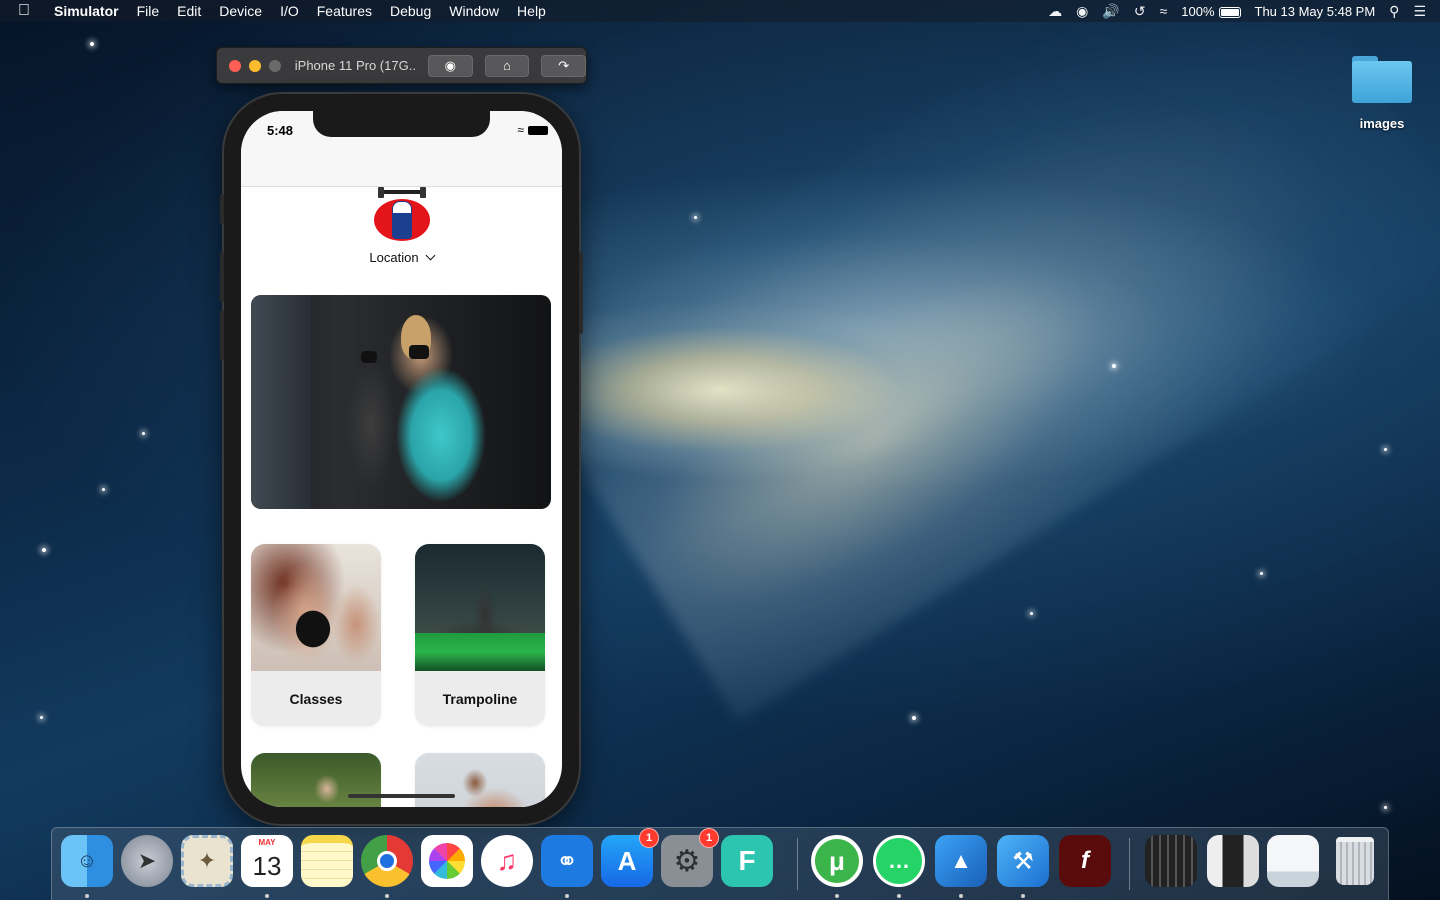 This screenshot has width=1440, height=900. What do you see at coordinates (1394, 11) in the screenshot?
I see `spotlight-search-icon: ⚲` at bounding box center [1394, 11].